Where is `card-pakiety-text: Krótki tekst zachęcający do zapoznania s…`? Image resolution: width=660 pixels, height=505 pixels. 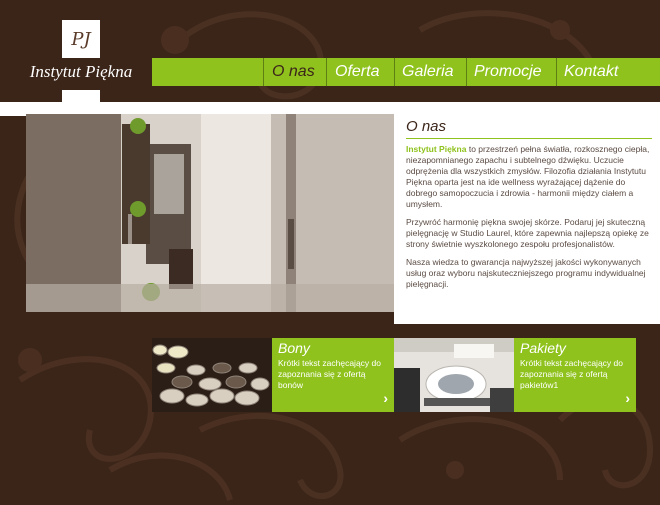
card-pakiety-text: Krótki tekst zachęcający do zapoznania s… is located at coordinates (571, 374).